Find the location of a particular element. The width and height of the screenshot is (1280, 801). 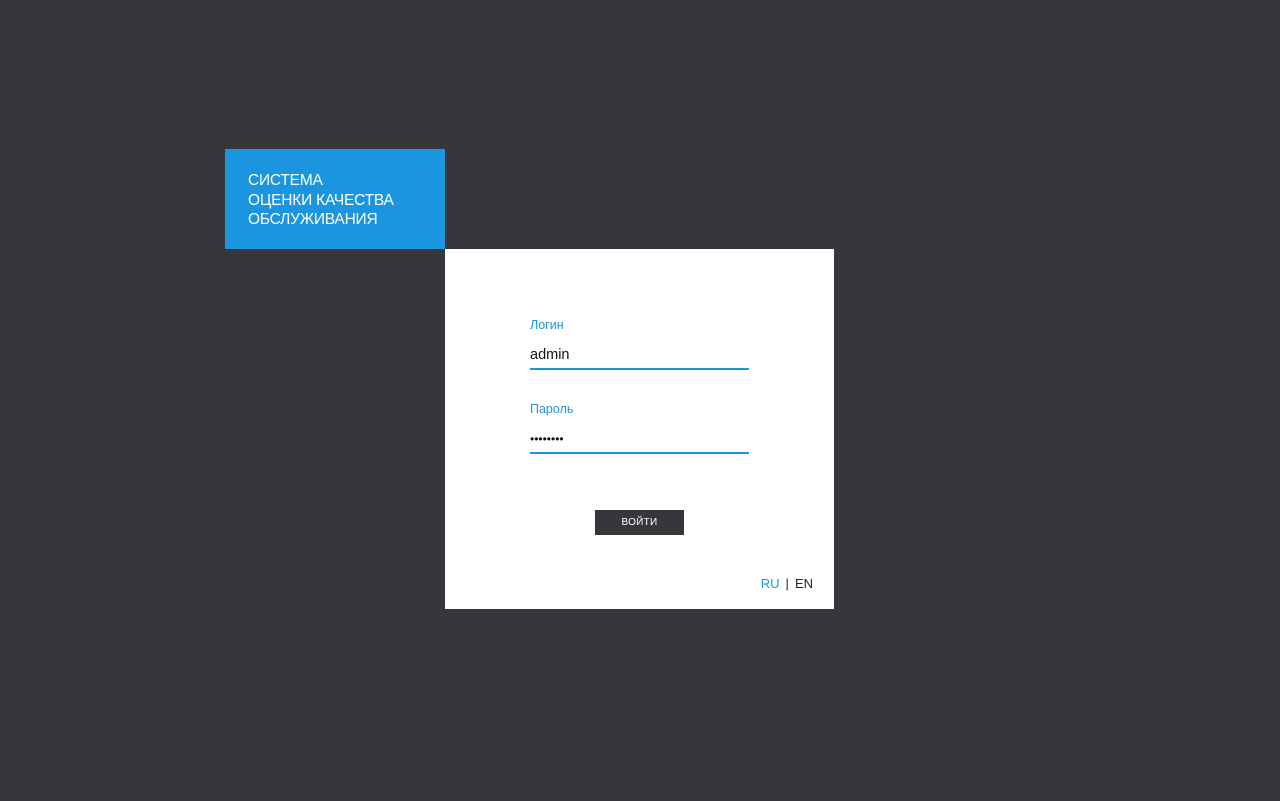

login-label: Логин is located at coordinates (547, 325).